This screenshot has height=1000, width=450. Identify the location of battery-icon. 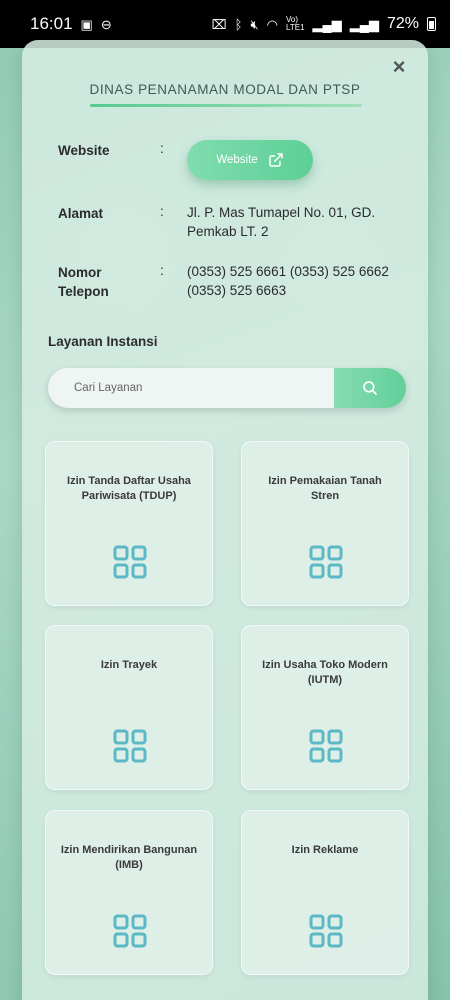
(431, 24).